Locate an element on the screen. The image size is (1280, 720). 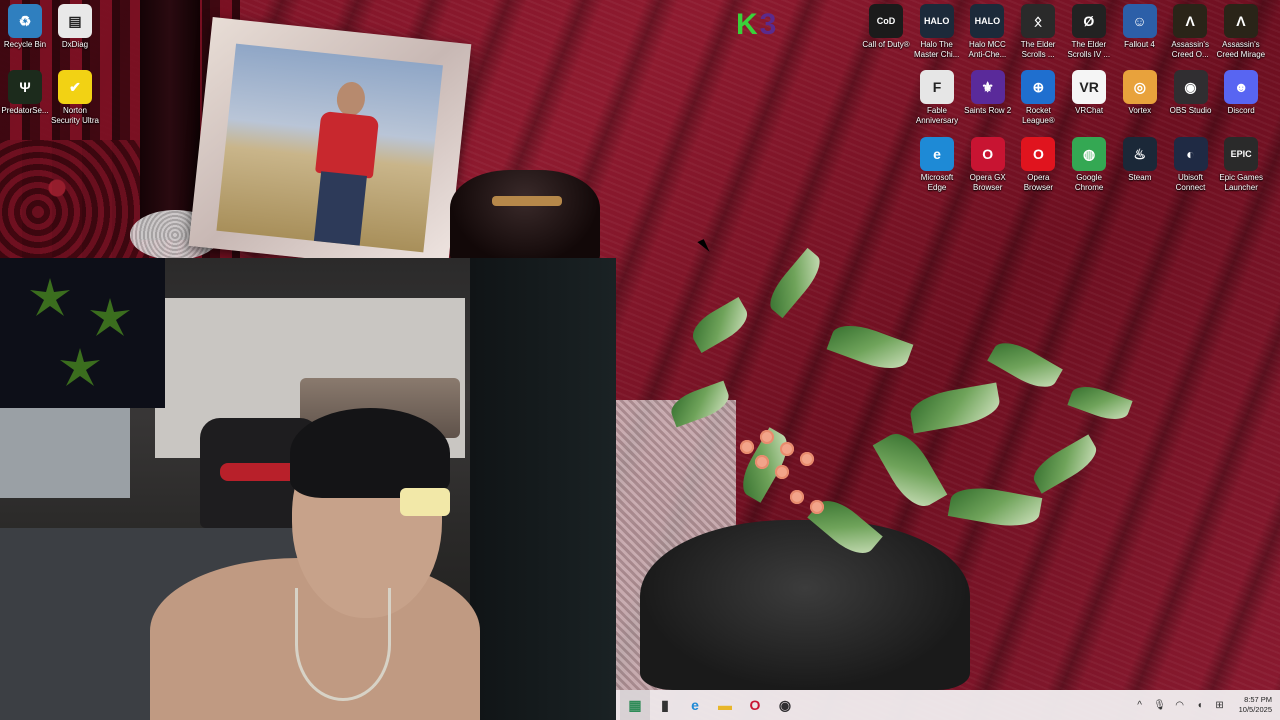
wallpaper-picture-frame is located at coordinates (330, 145).